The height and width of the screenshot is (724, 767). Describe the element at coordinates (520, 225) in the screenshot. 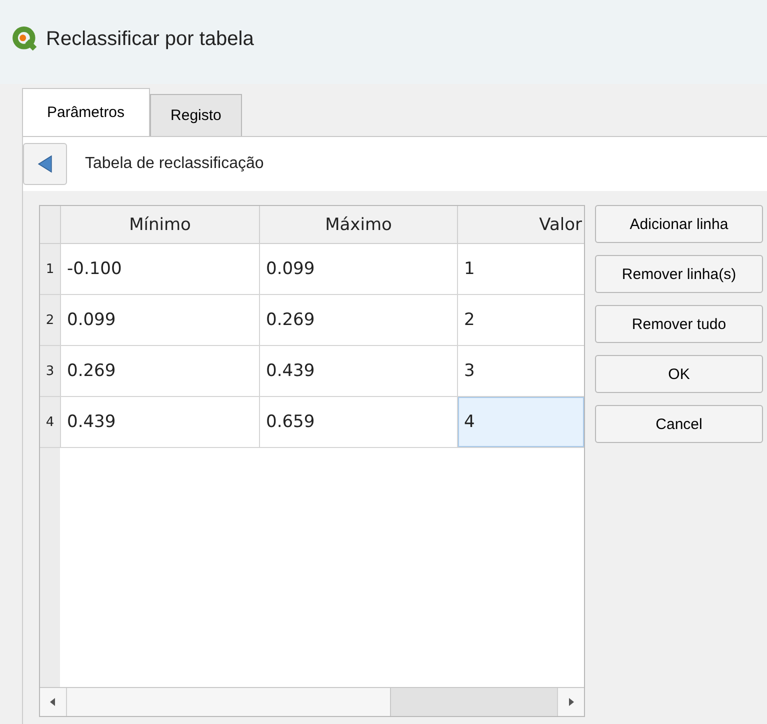

I see `column-header: Valor` at that location.